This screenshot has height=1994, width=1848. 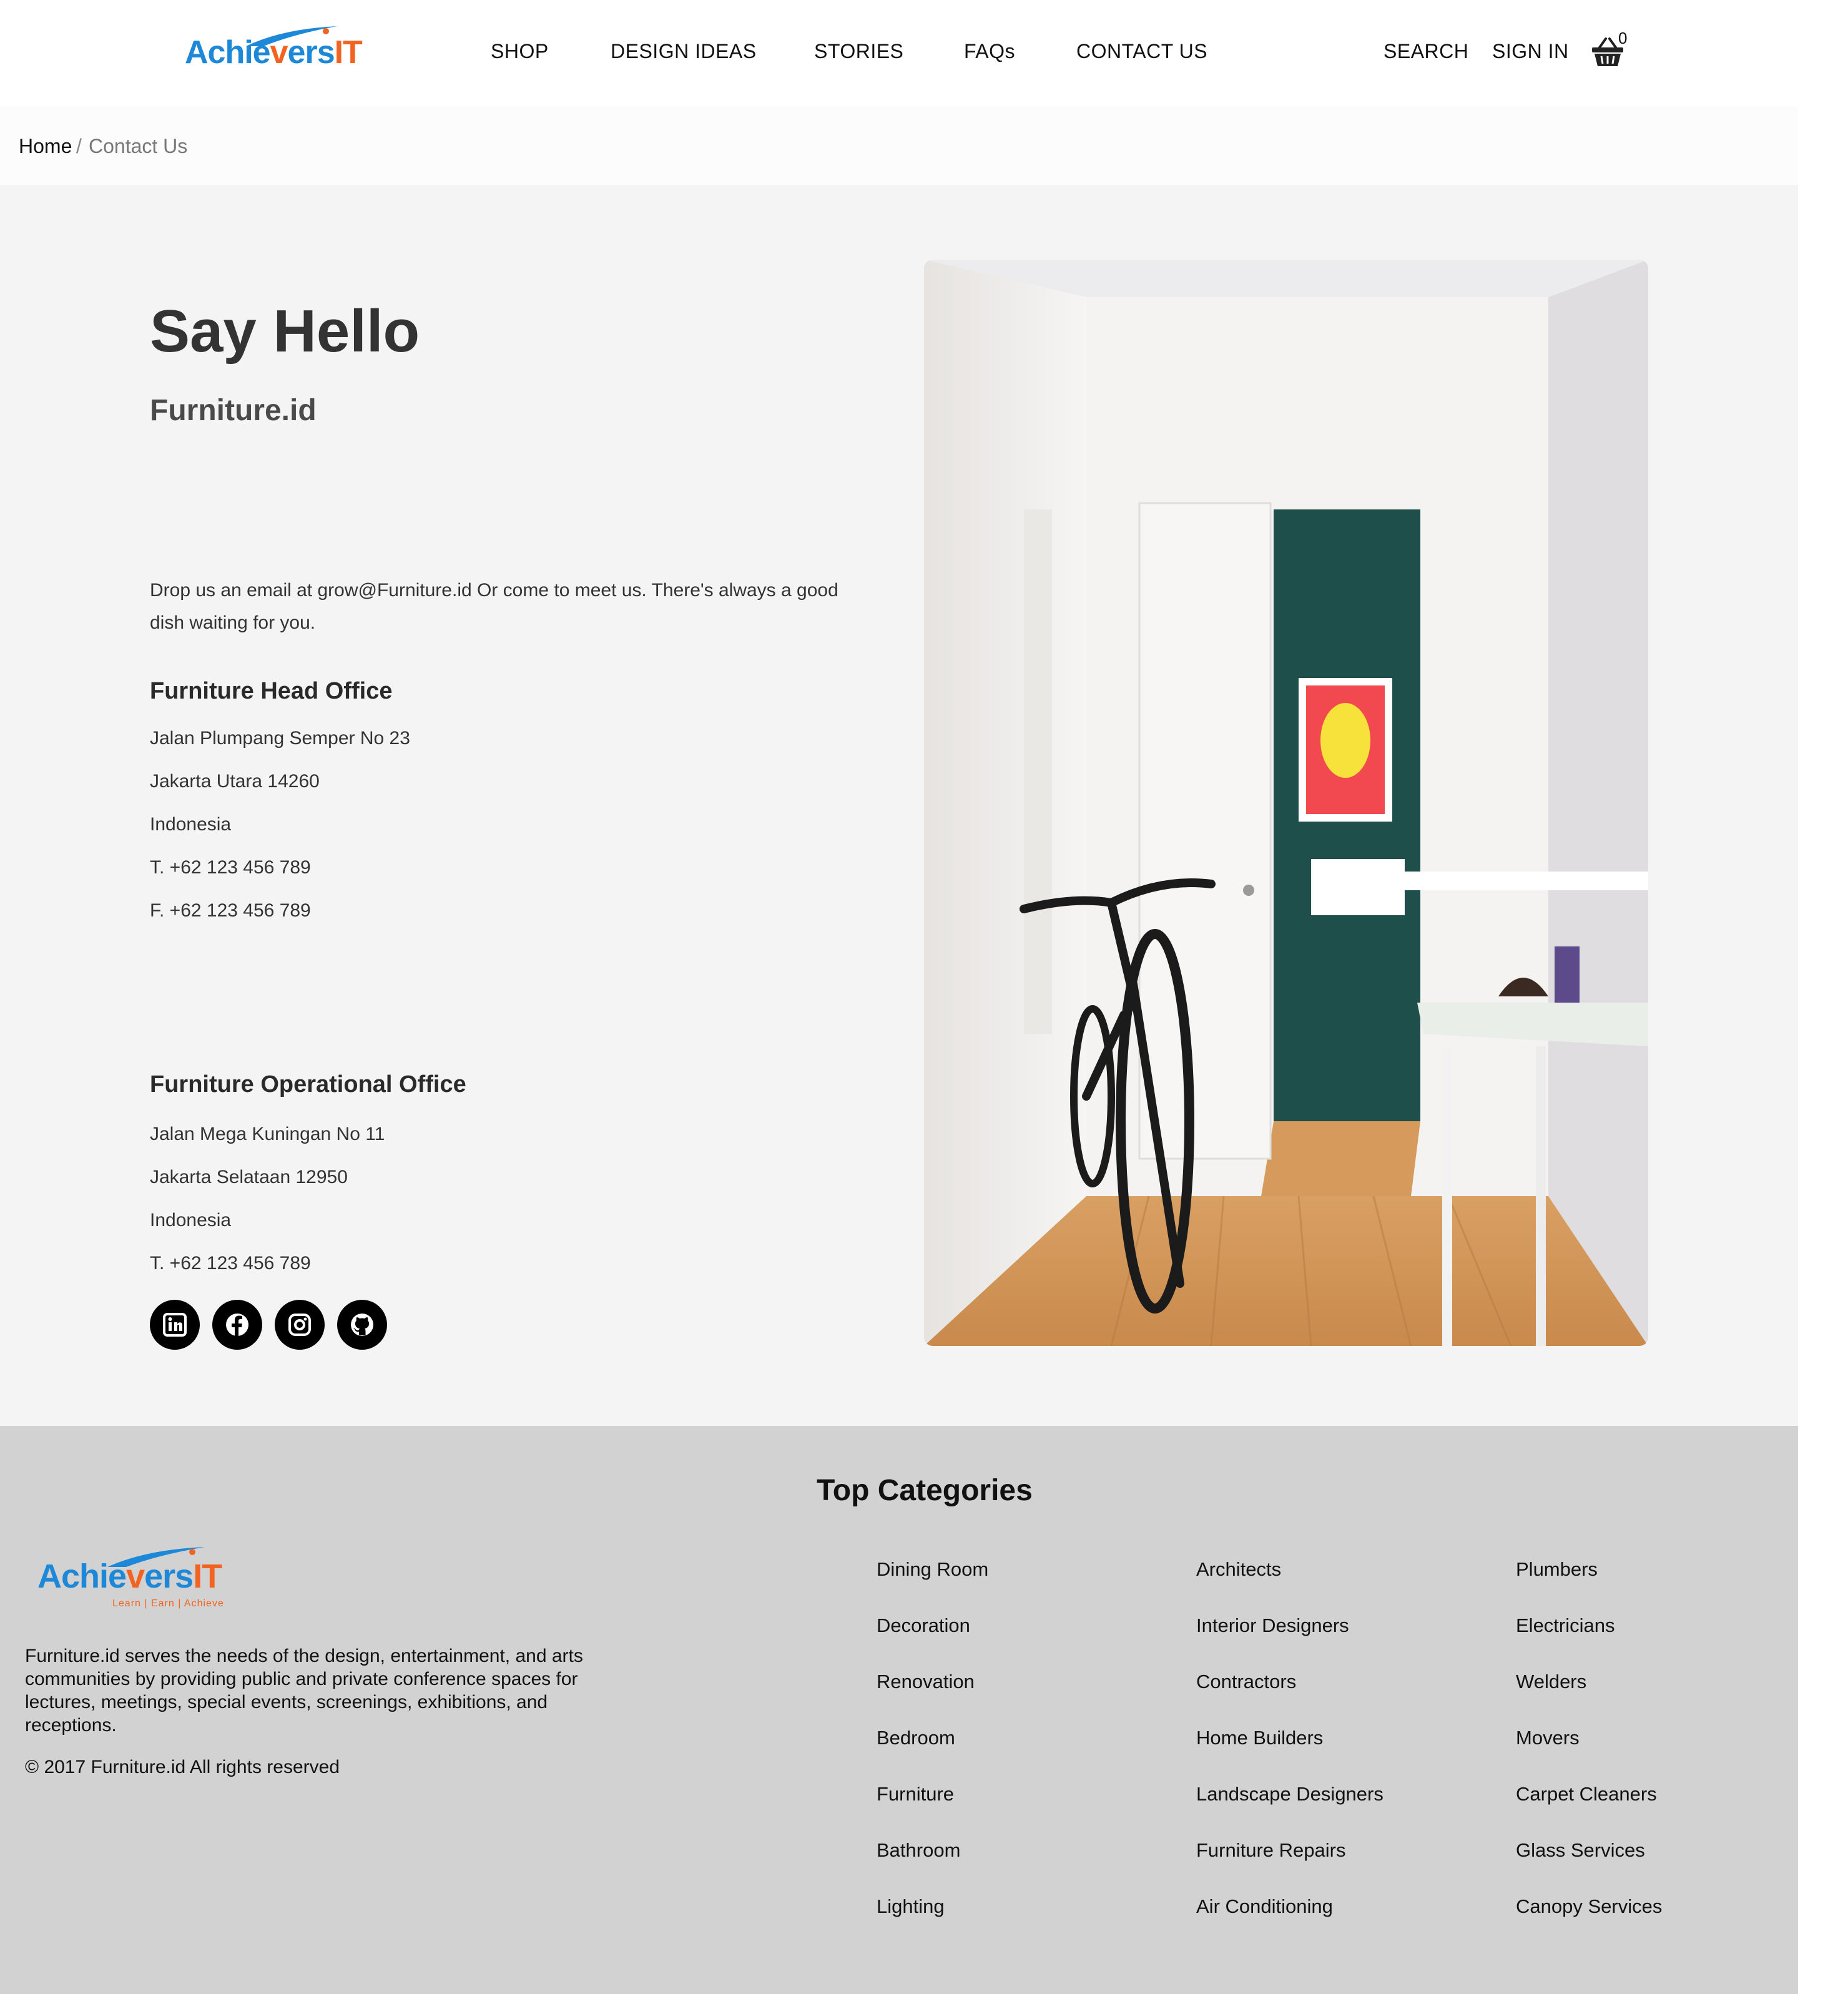 I want to click on operational-office-line: Indonesia, so click(x=191, y=1220).